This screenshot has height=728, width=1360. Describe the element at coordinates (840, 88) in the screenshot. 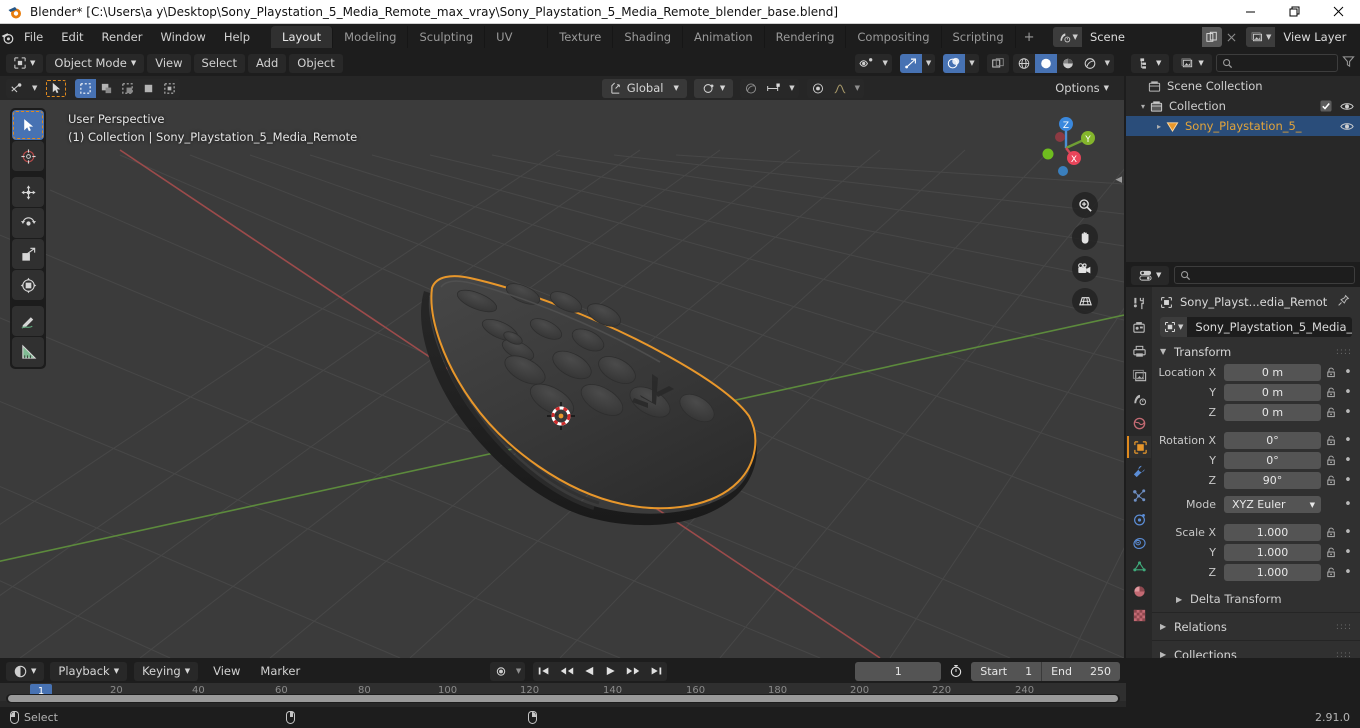

I see `falloff-curve-icon` at that location.